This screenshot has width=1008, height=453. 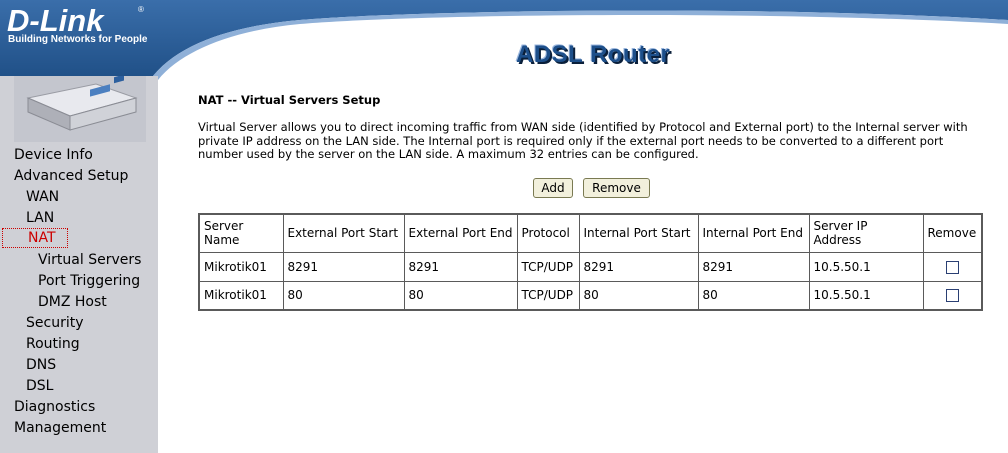 What do you see at coordinates (753, 266) in the screenshot?
I see `cell-internal-port-end: 8291` at bounding box center [753, 266].